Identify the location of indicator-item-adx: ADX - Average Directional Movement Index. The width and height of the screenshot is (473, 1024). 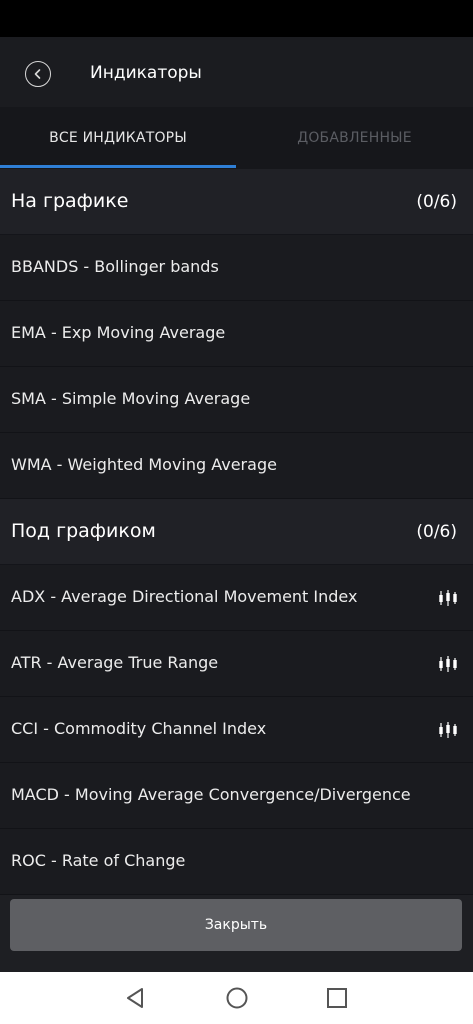
(236, 598).